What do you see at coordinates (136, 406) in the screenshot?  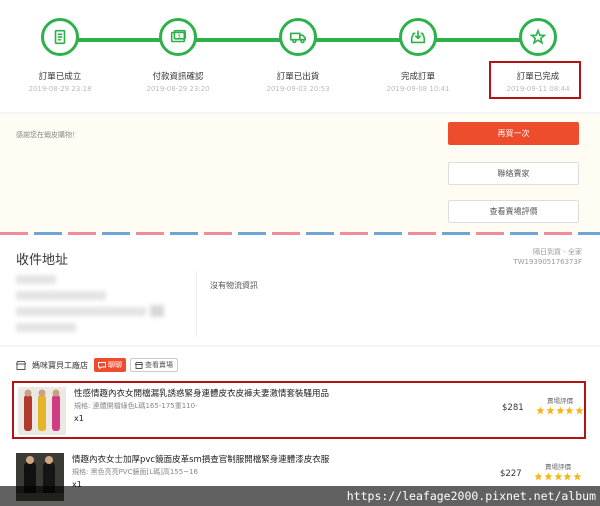 I see `item-spec: 規格: 連體開檔綠色L碼165-175重110-` at bounding box center [136, 406].